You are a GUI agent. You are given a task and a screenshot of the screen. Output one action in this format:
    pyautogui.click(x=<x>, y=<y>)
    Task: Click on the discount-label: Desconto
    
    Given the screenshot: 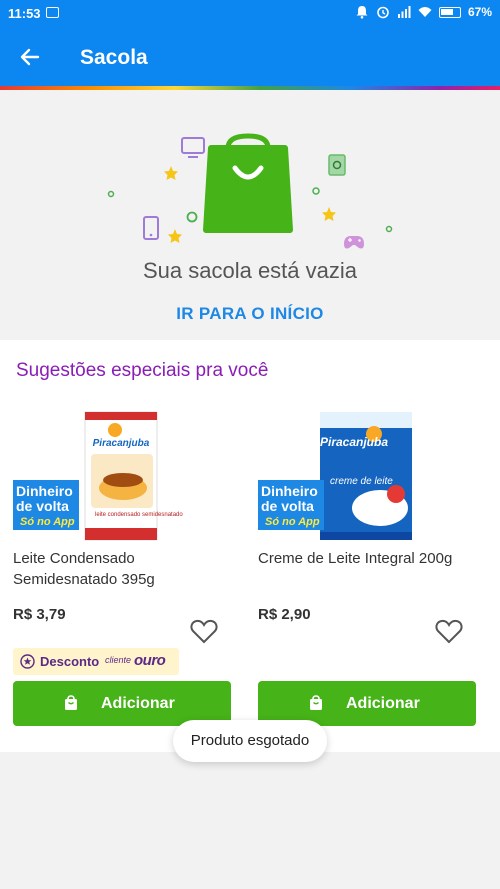 What is the action you would take?
    pyautogui.click(x=70, y=661)
    